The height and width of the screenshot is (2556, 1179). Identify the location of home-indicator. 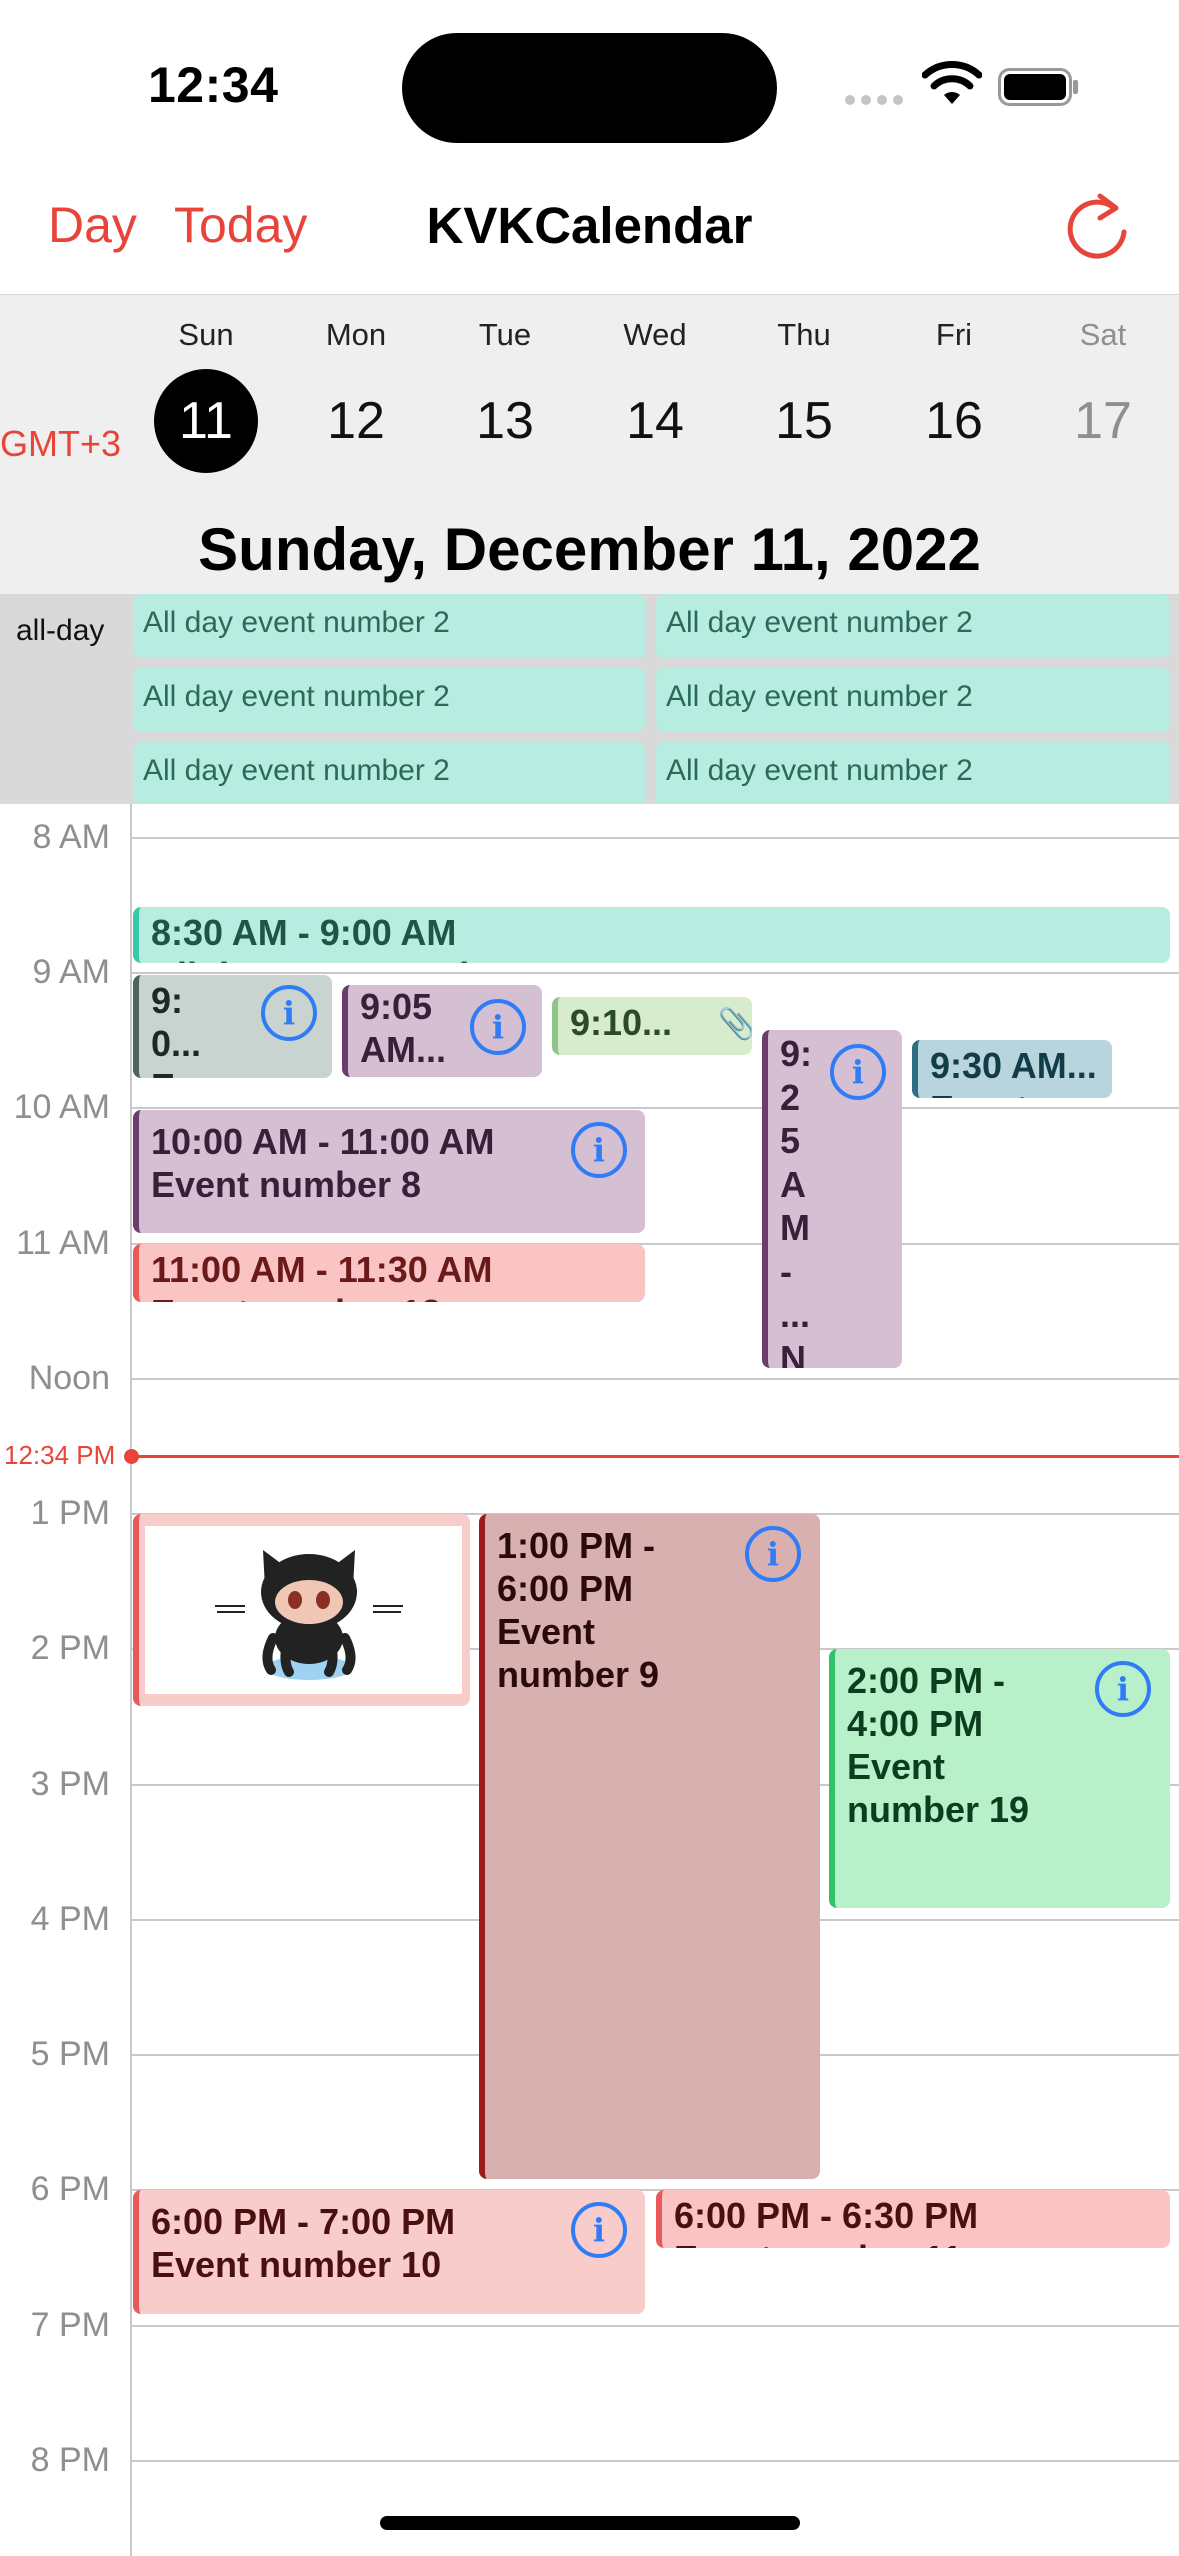
(590, 2523).